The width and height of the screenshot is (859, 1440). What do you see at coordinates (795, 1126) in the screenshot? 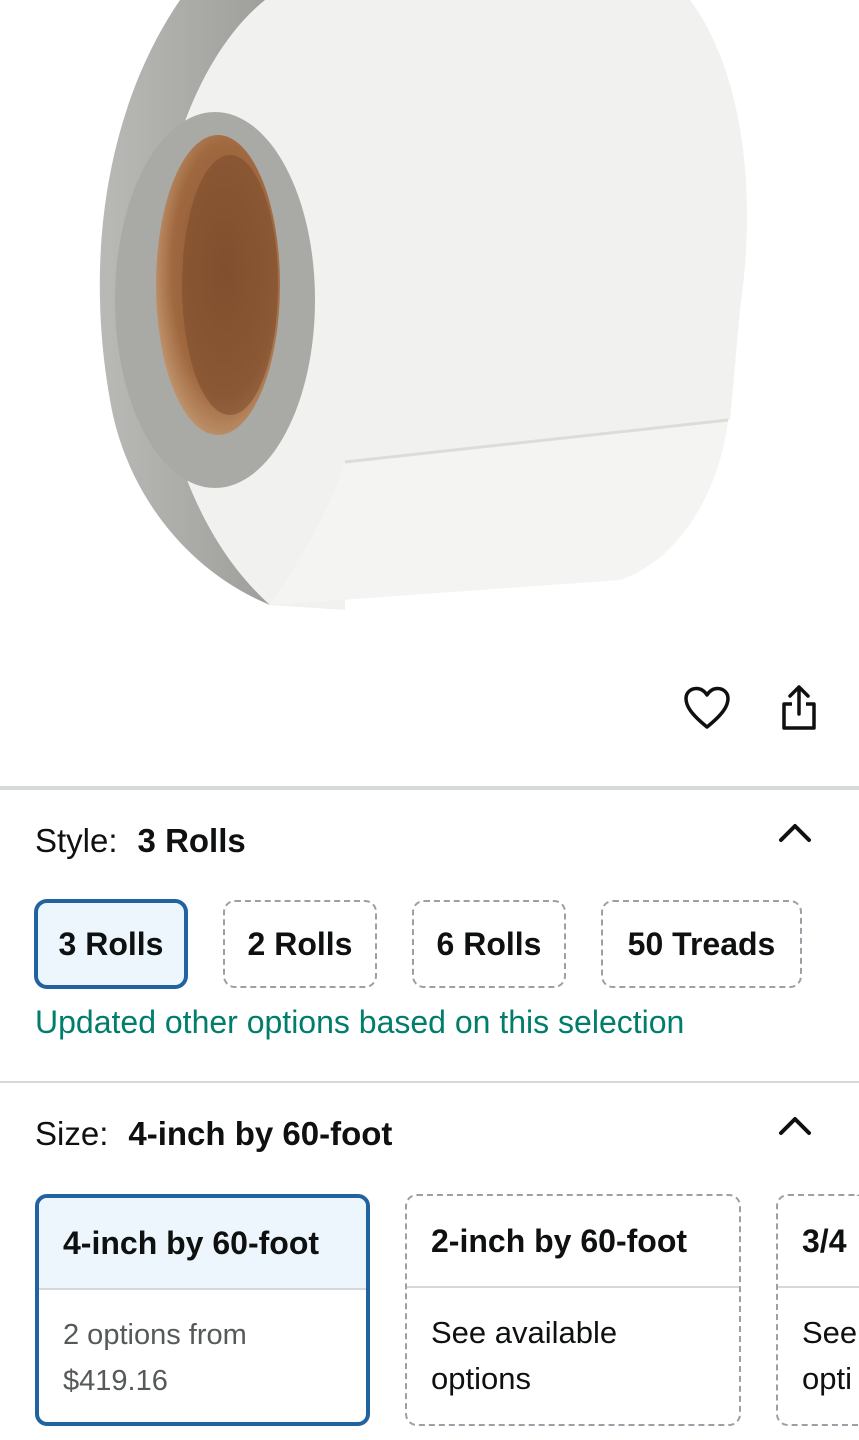
I see `size-collapse-chevron-up-icon` at bounding box center [795, 1126].